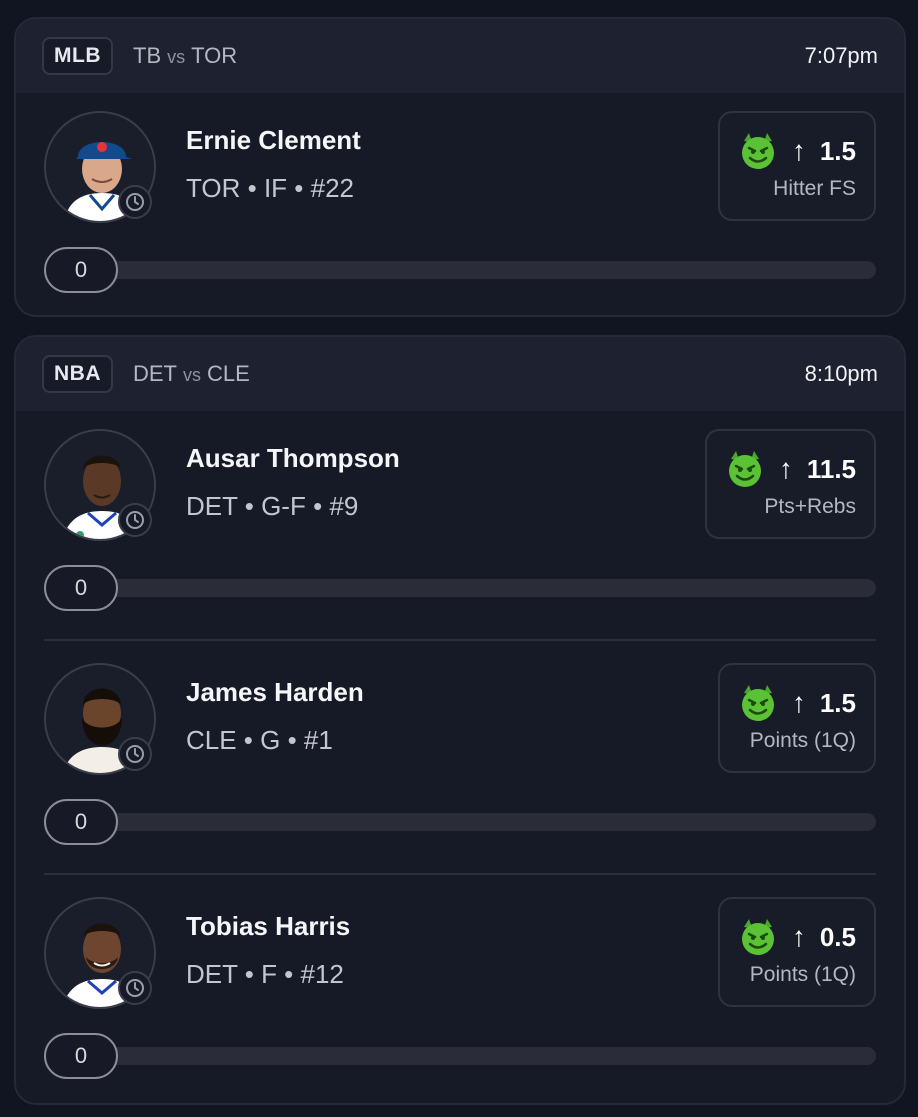 Image resolution: width=918 pixels, height=1117 pixels. I want to click on player-name: James Harden, so click(275, 692).